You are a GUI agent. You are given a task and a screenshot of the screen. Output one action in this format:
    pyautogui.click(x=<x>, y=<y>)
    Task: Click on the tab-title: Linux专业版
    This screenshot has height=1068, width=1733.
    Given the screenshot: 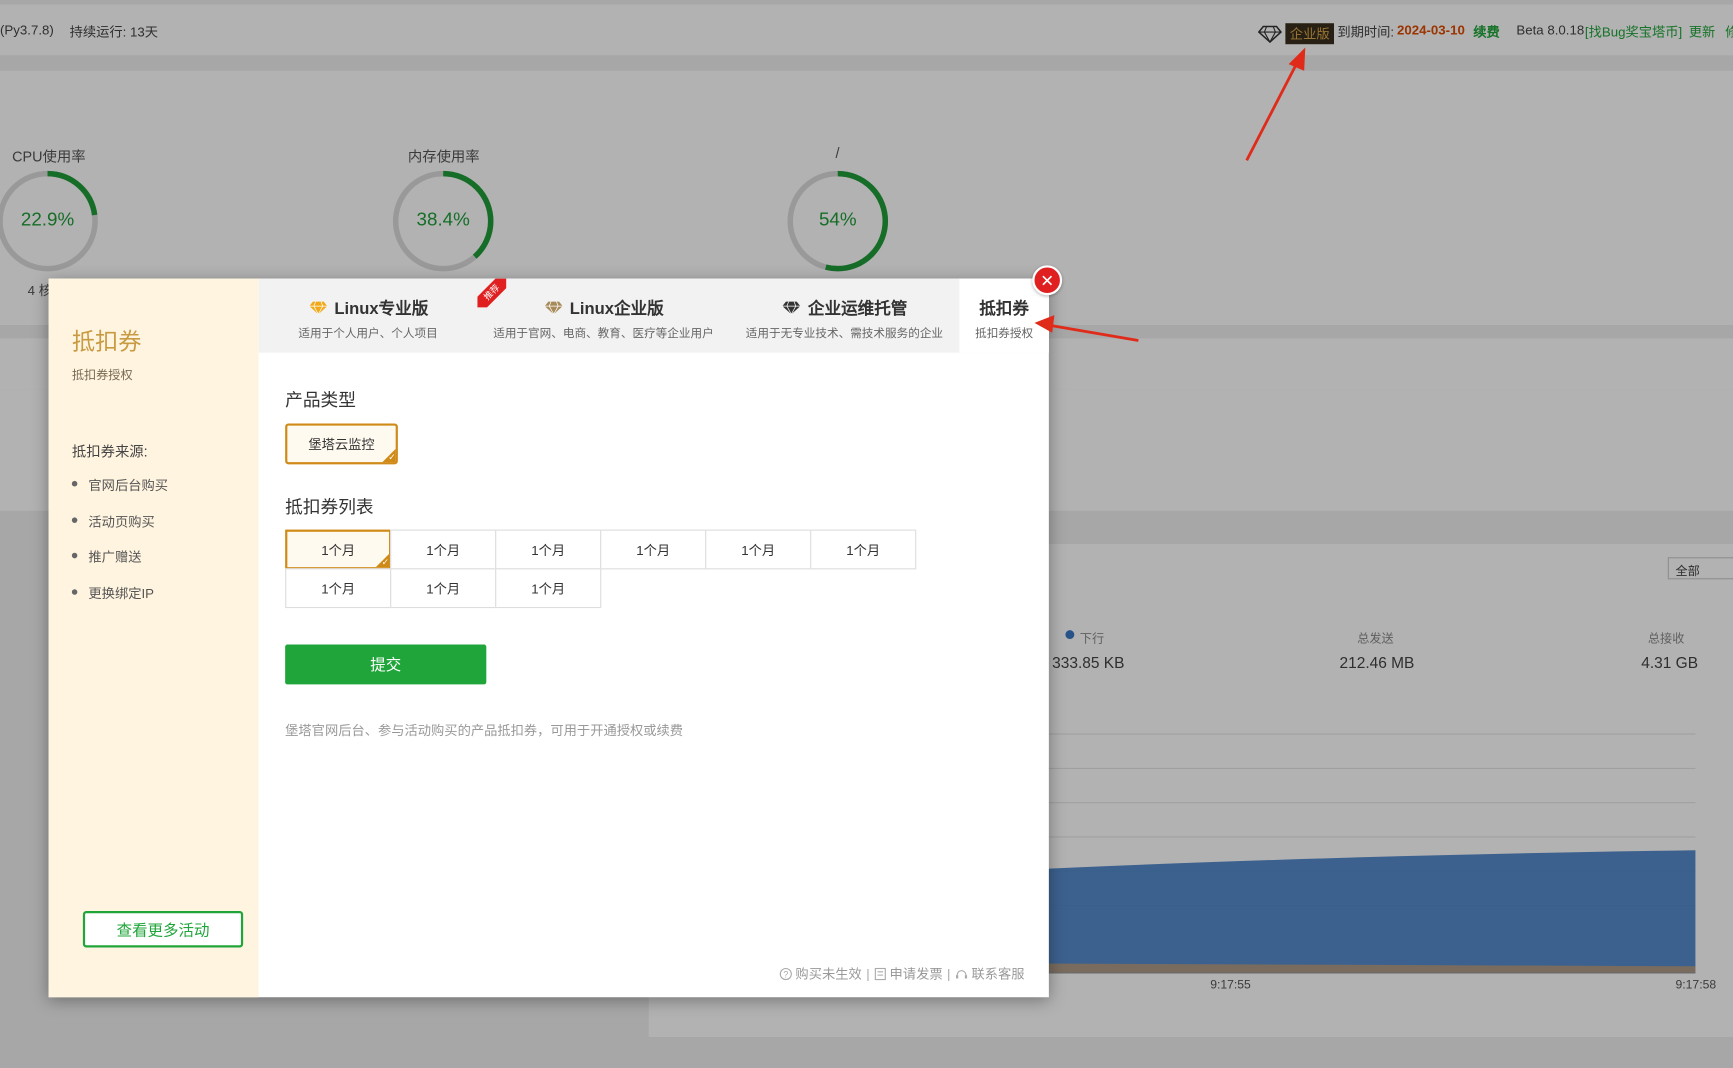 What is the action you would take?
    pyautogui.click(x=368, y=307)
    